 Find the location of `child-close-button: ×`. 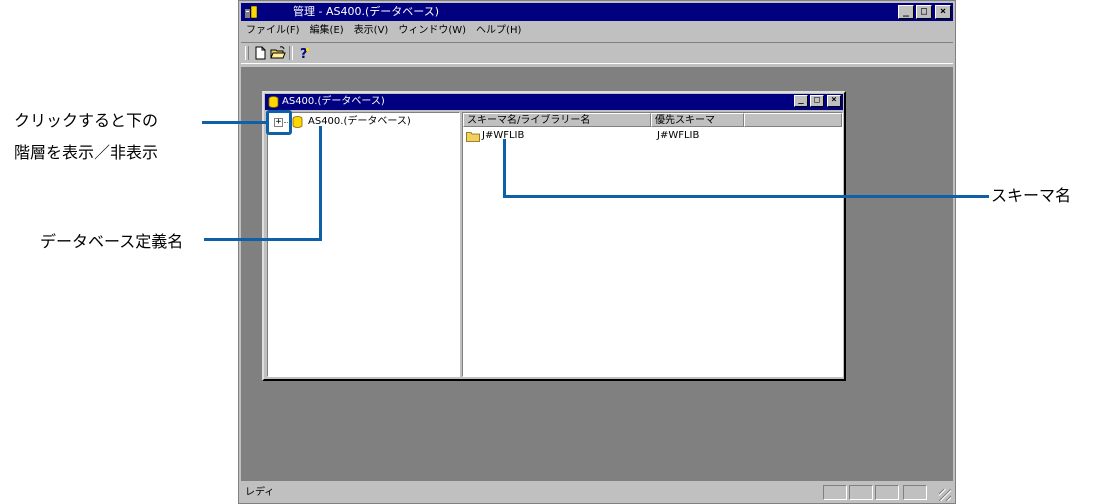

child-close-button: × is located at coordinates (834, 101).